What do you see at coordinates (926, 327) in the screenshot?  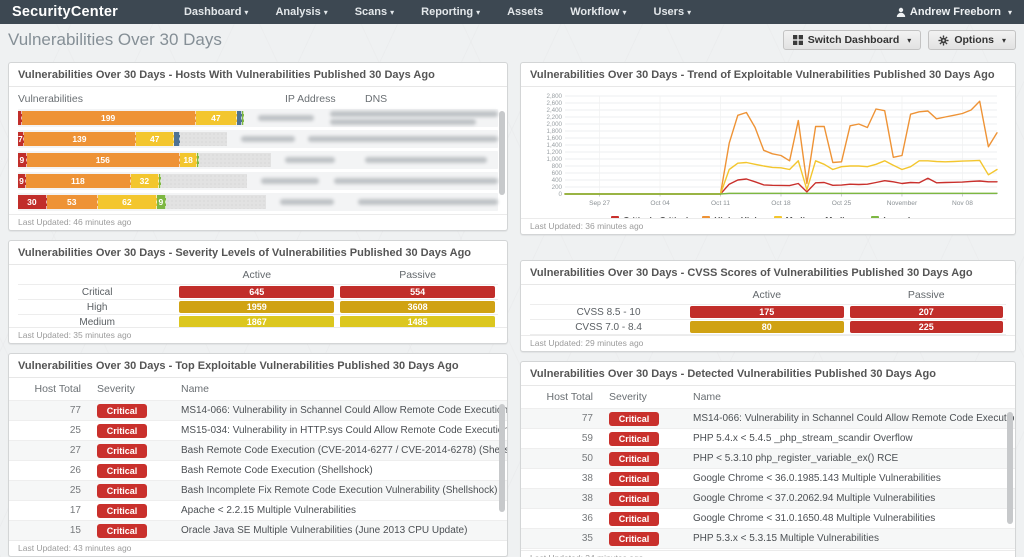 I see `matrix-cell-passive: 225` at bounding box center [926, 327].